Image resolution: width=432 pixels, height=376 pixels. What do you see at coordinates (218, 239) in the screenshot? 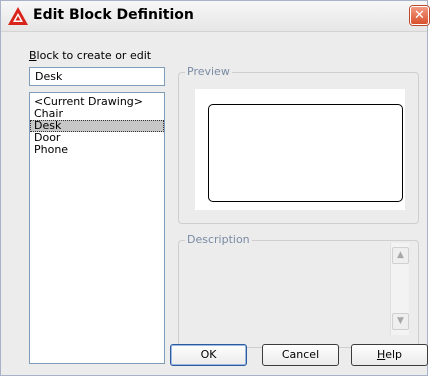
I see `description-legend: Description` at bounding box center [218, 239].